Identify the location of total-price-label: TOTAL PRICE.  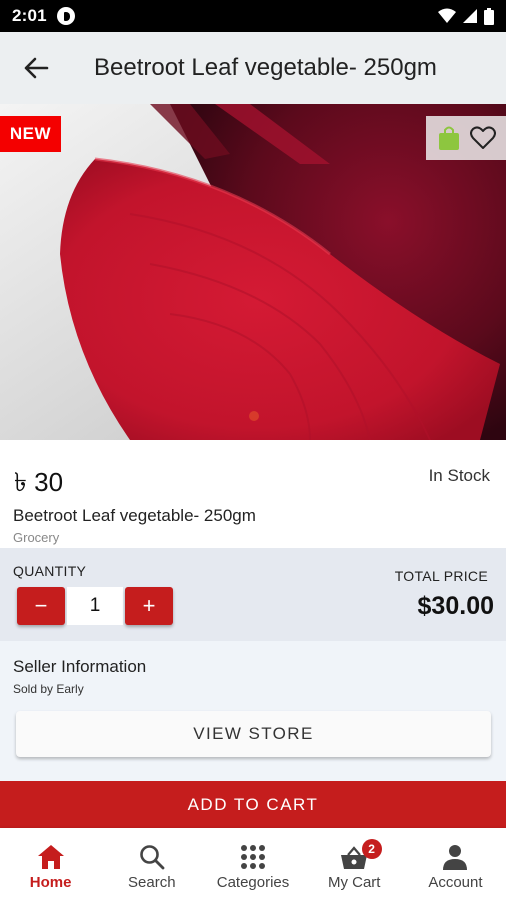
(441, 576).